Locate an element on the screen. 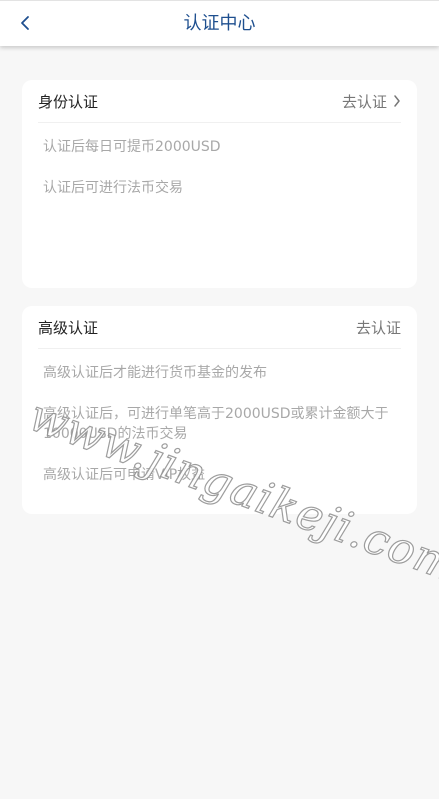 The height and width of the screenshot is (799, 439). page-title: 认证中心 is located at coordinates (219, 23).